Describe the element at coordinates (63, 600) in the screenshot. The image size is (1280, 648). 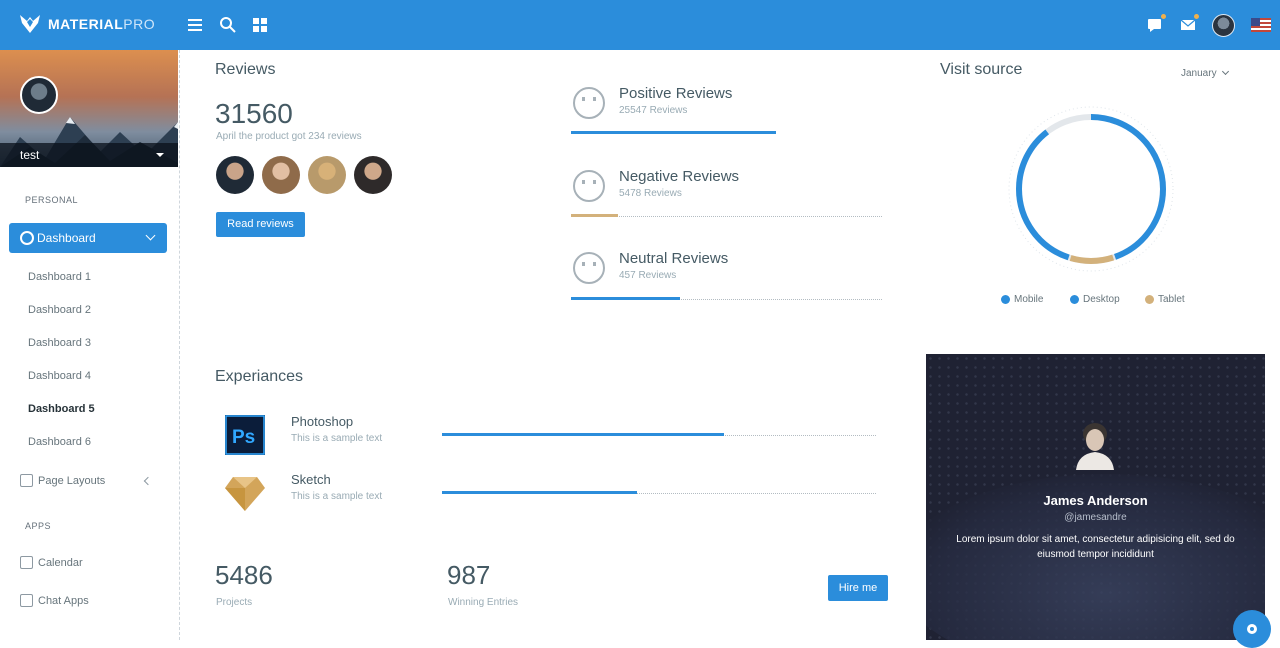
I see `sidebar-item-label: Chat Apps` at that location.